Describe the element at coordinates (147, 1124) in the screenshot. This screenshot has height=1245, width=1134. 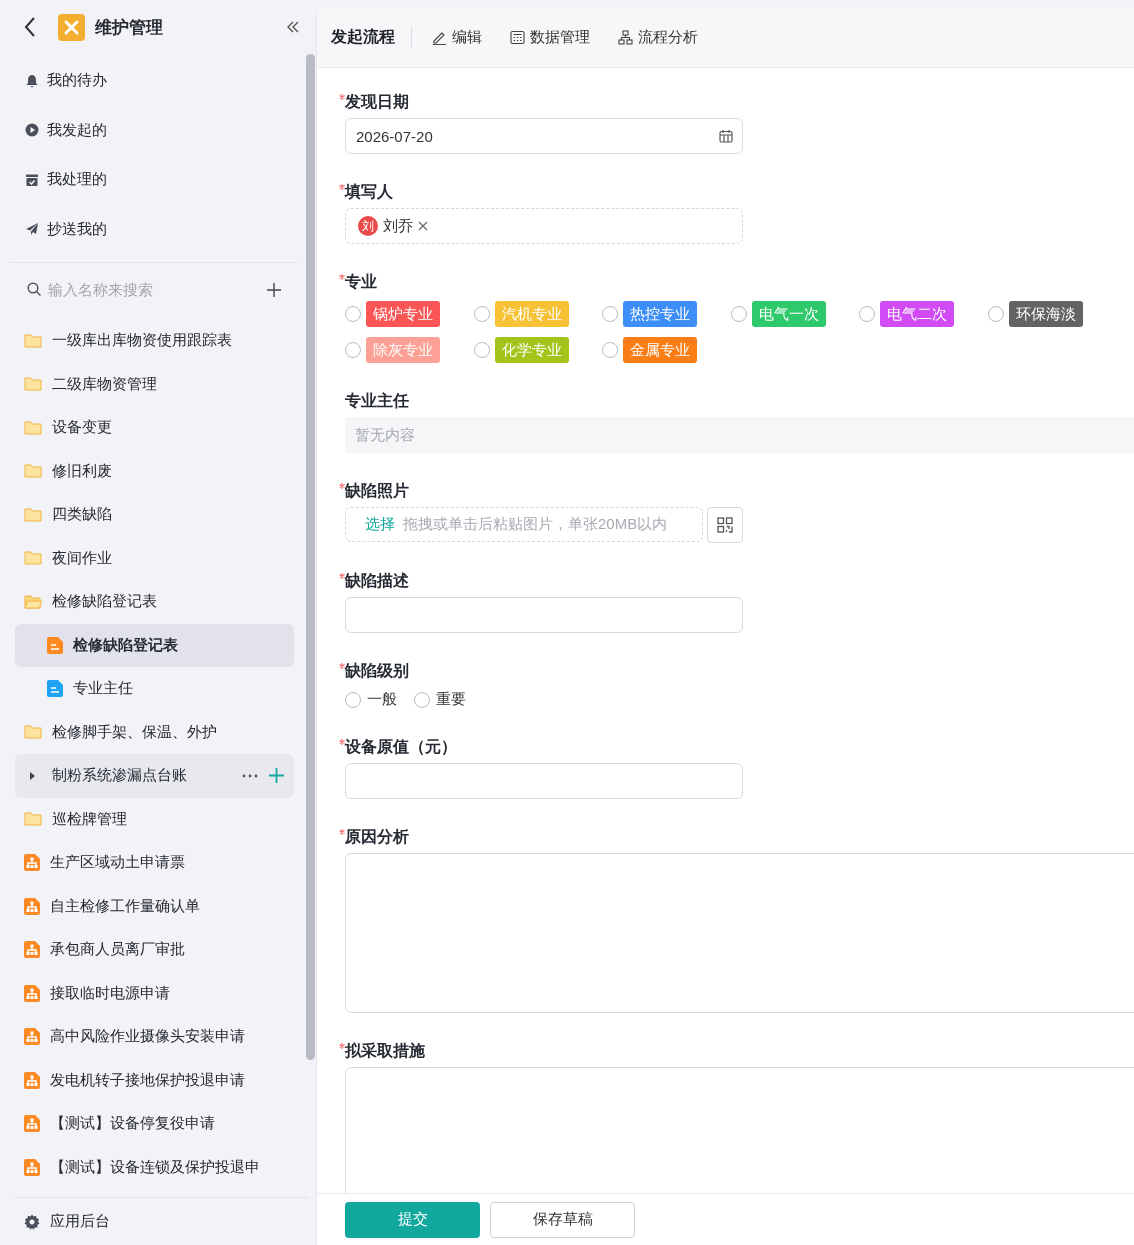
I see `tree-item: 【测试】设备停复役申请` at that location.